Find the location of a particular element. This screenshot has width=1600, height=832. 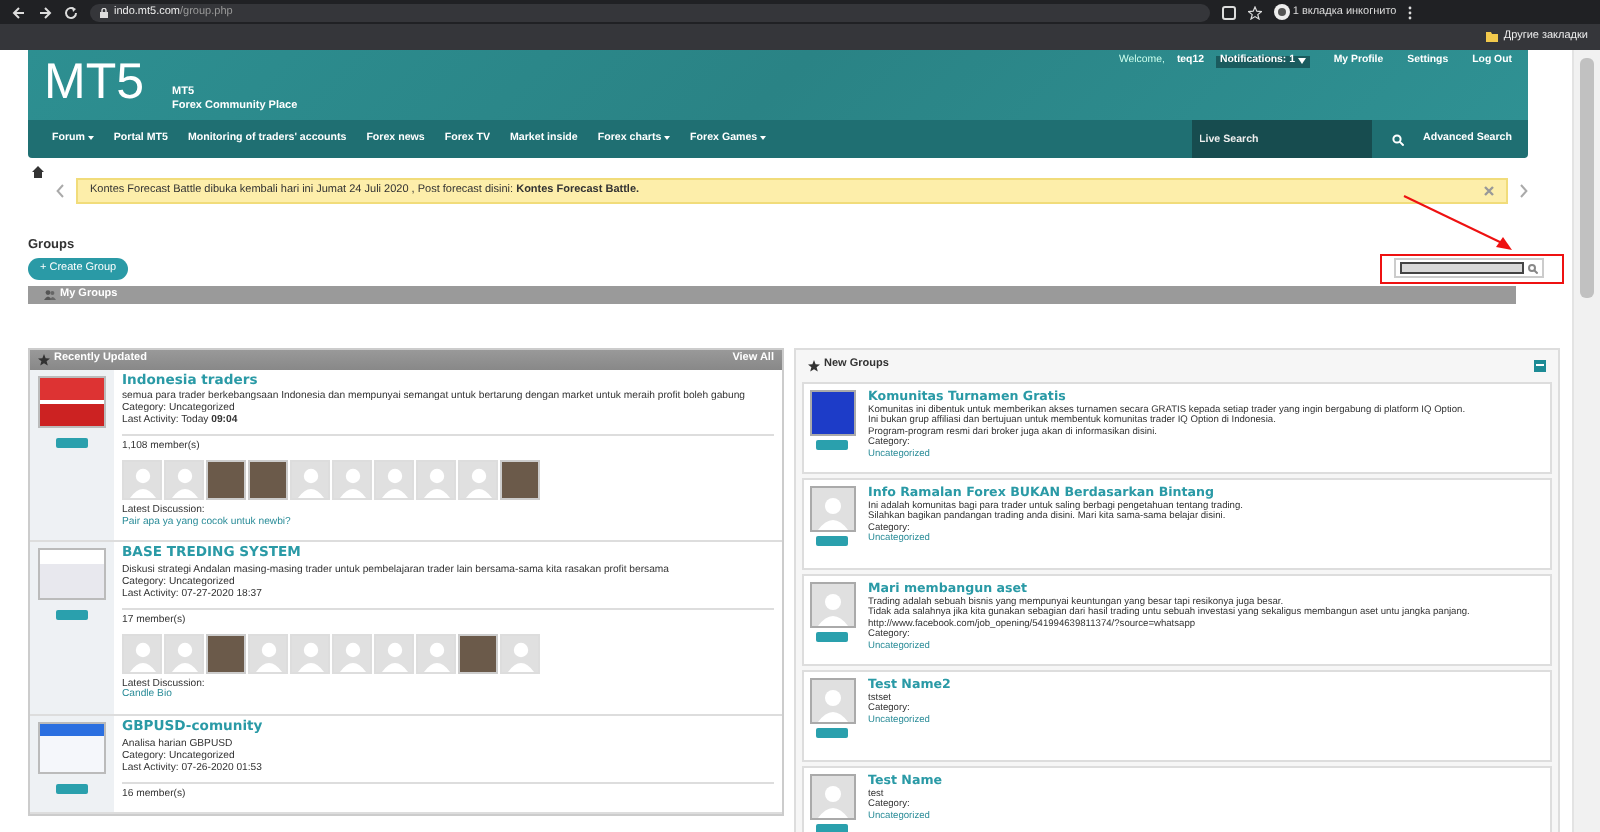

back-icon is located at coordinates (19, 12).